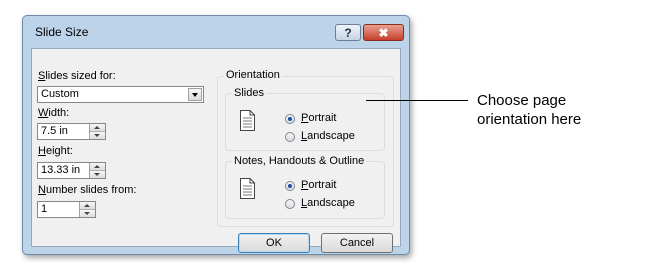 The width and height of the screenshot is (670, 270). Describe the element at coordinates (54, 131) in the screenshot. I see `width-value: 7.5 in` at that location.